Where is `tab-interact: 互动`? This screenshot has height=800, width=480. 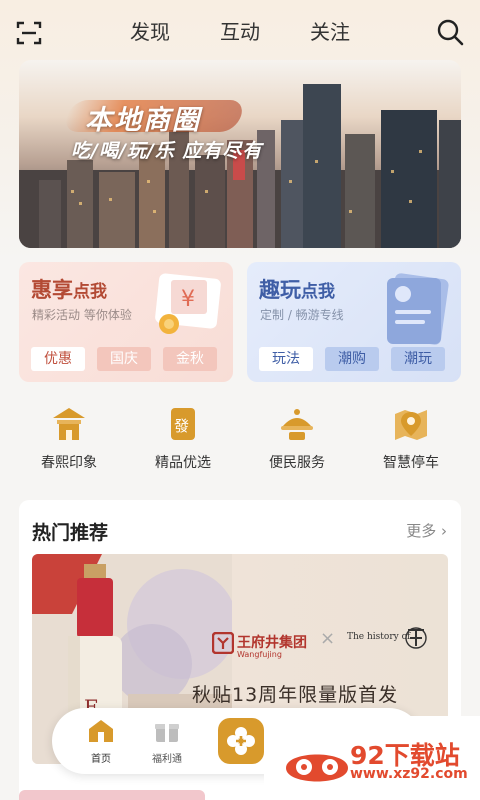 tab-interact: 互动 is located at coordinates (240, 32).